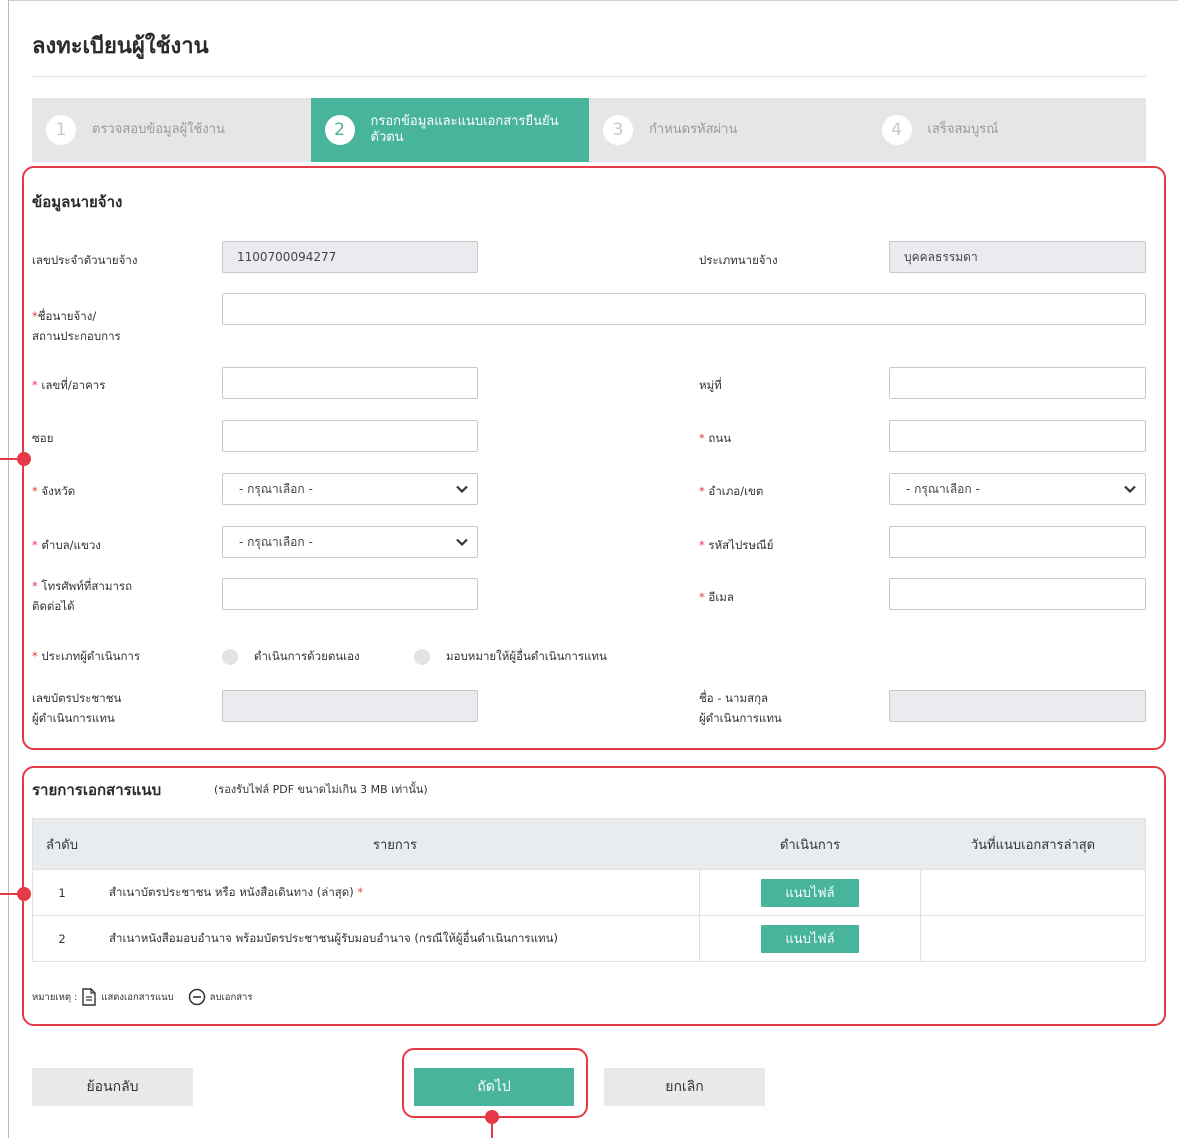 This screenshot has height=1138, width=1178. I want to click on row-action: แนบไฟล์, so click(810, 892).